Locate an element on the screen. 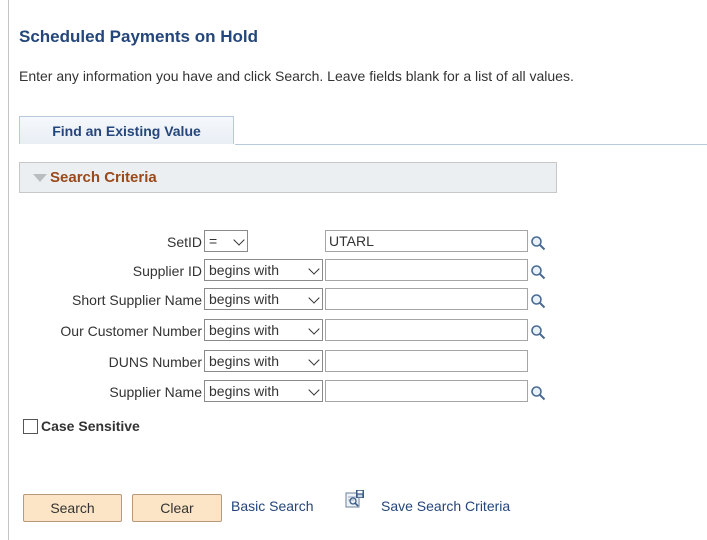 The width and height of the screenshot is (707, 540). search-button: Search is located at coordinates (72, 508).